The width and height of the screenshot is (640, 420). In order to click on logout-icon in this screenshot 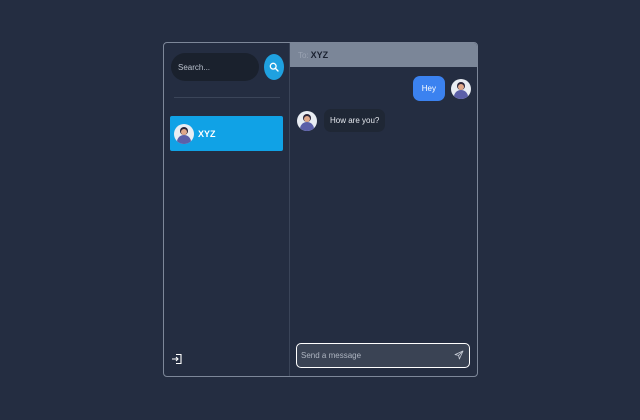, I will do `click(177, 360)`.